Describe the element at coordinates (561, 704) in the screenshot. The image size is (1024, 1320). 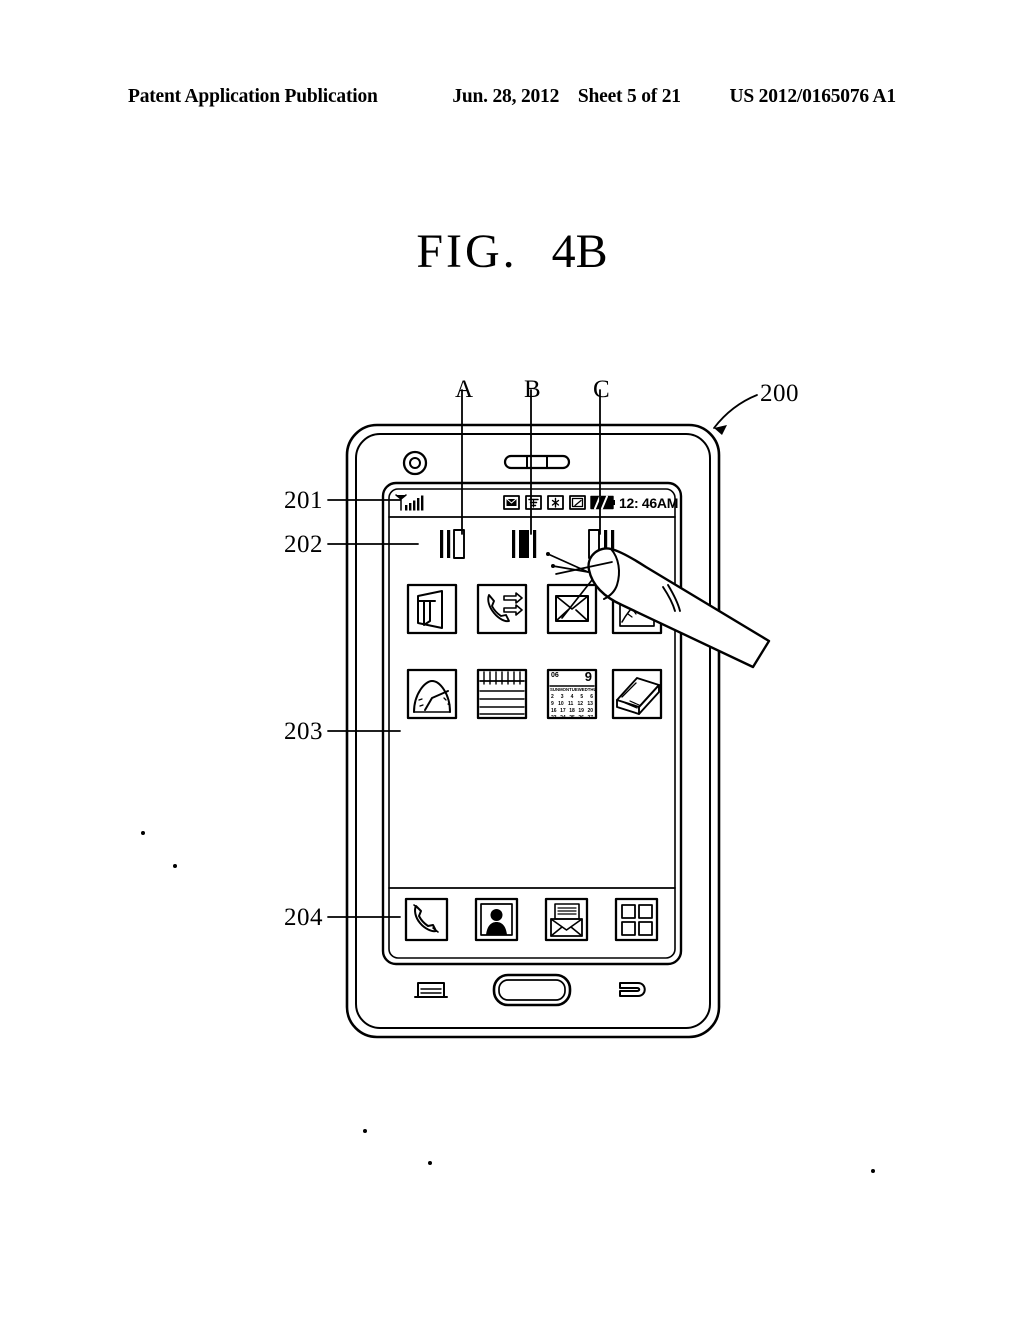
I see `calendar-date: 10` at that location.